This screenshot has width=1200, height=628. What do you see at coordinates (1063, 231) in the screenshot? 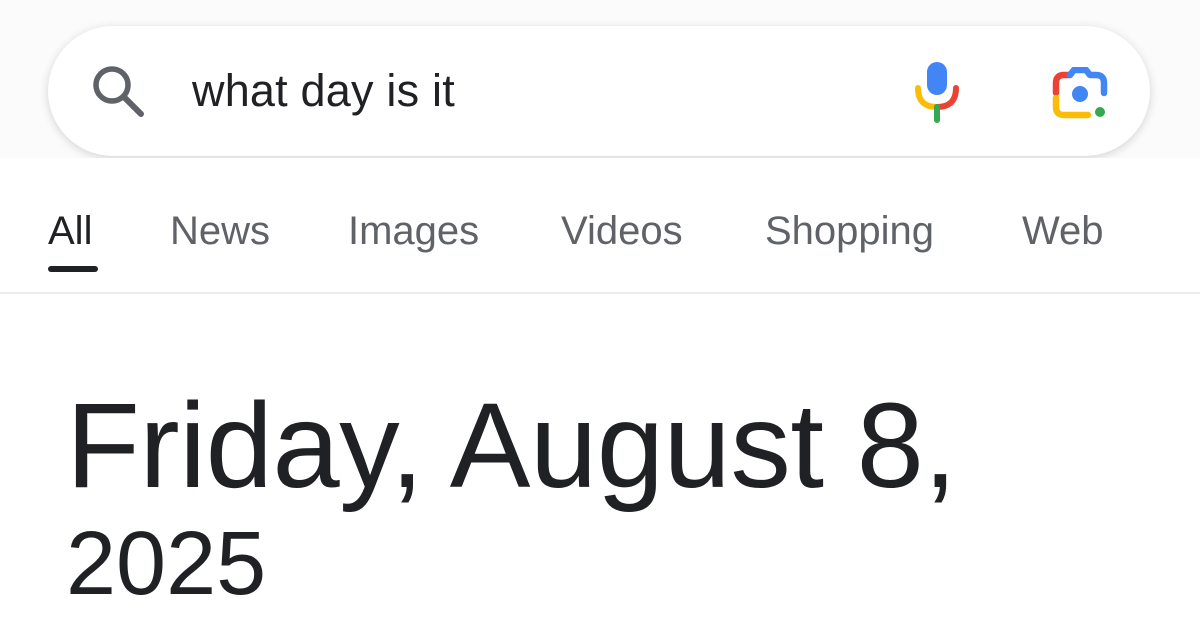
I see `tab-web: Web` at bounding box center [1063, 231].